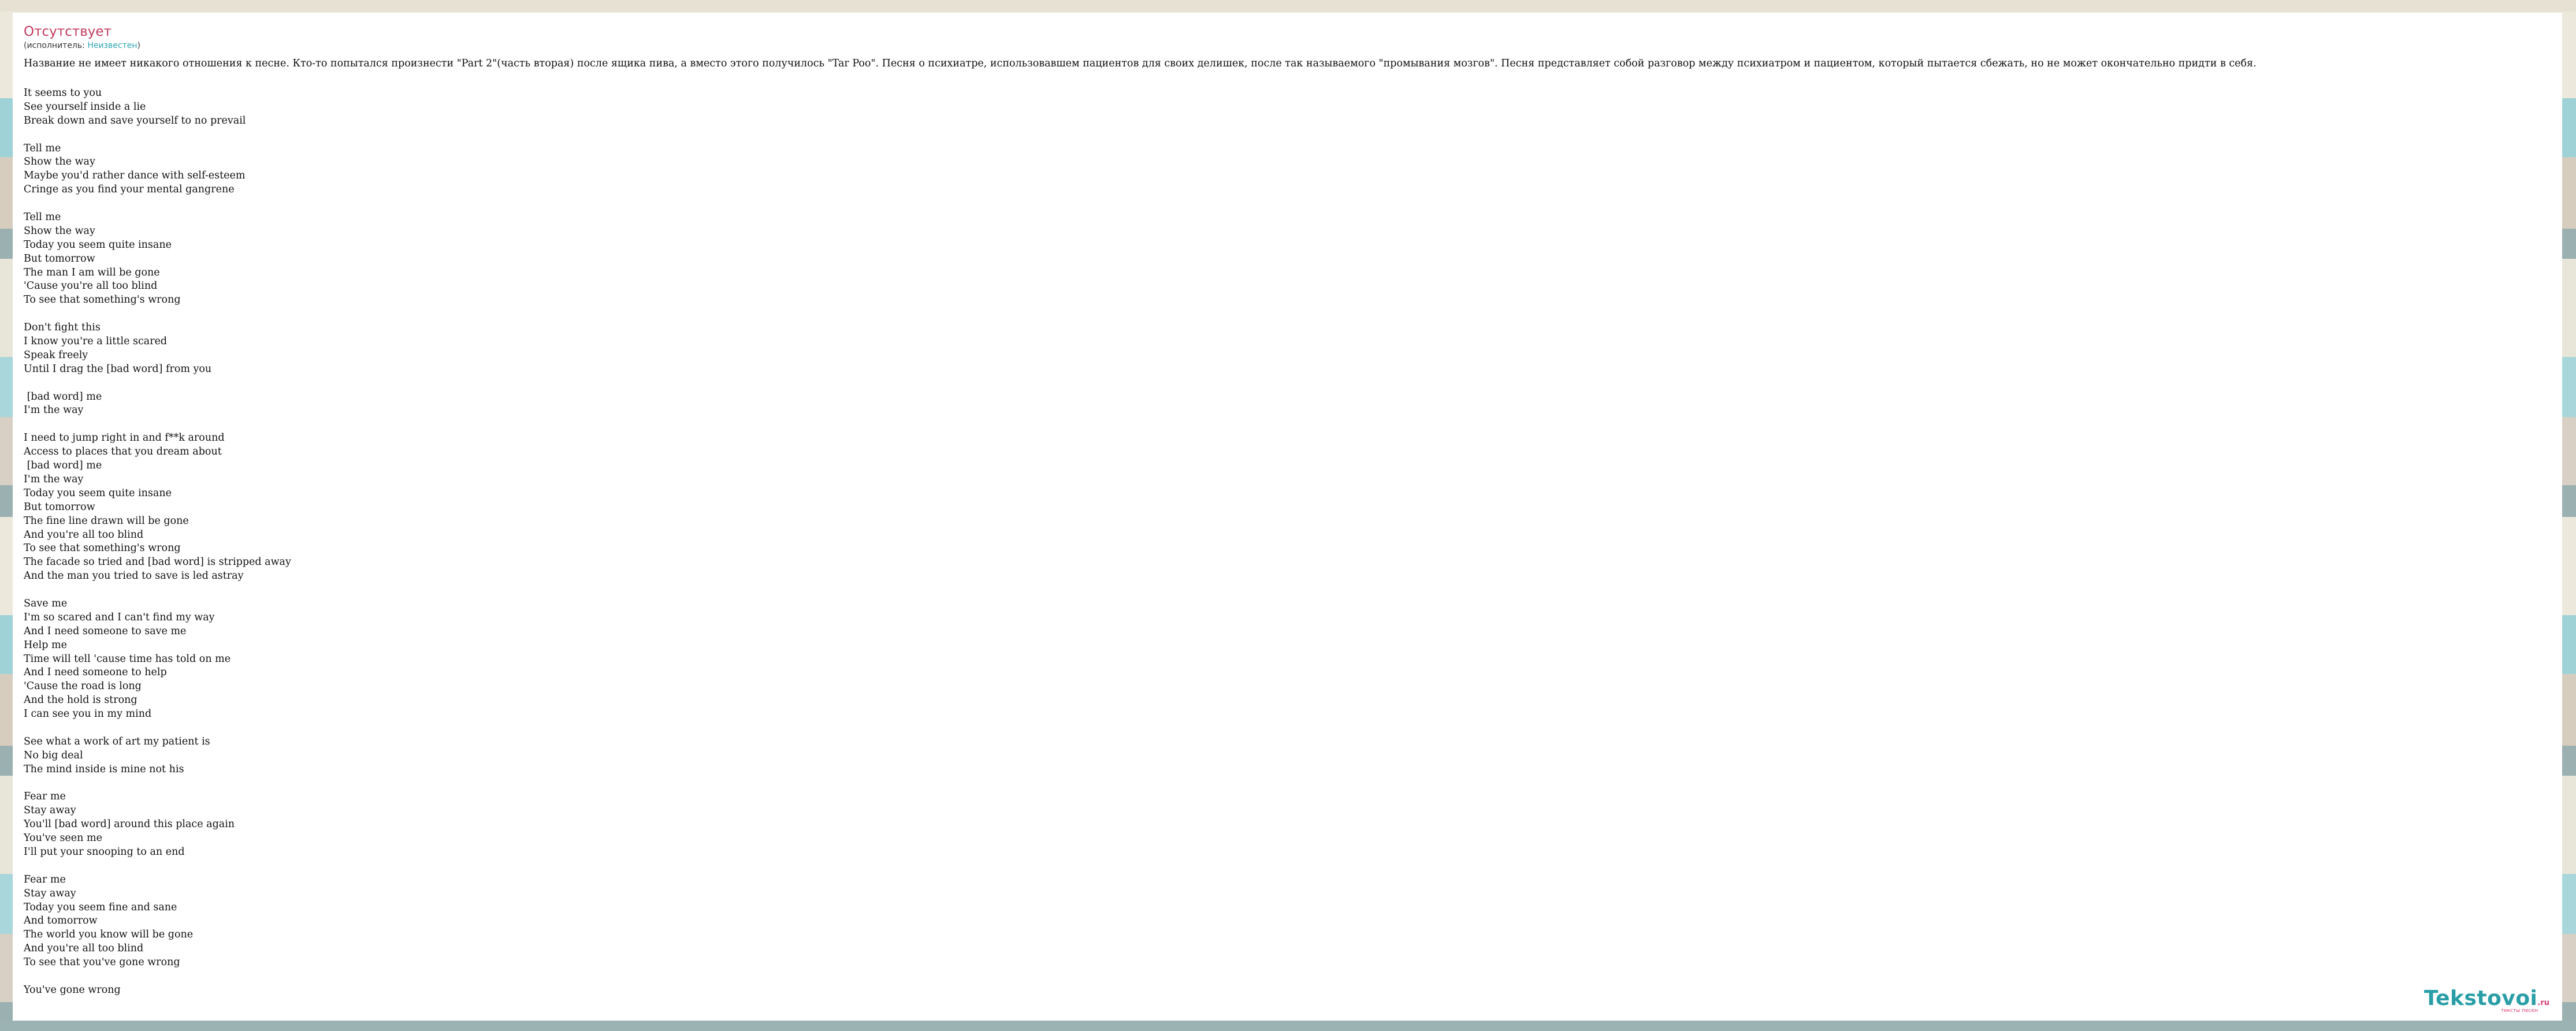 Image resolution: width=2576 pixels, height=1031 pixels. Describe the element at coordinates (129, 190) in the screenshot. I see `lyric-line: Cringe as you find your mental gangrene` at that location.